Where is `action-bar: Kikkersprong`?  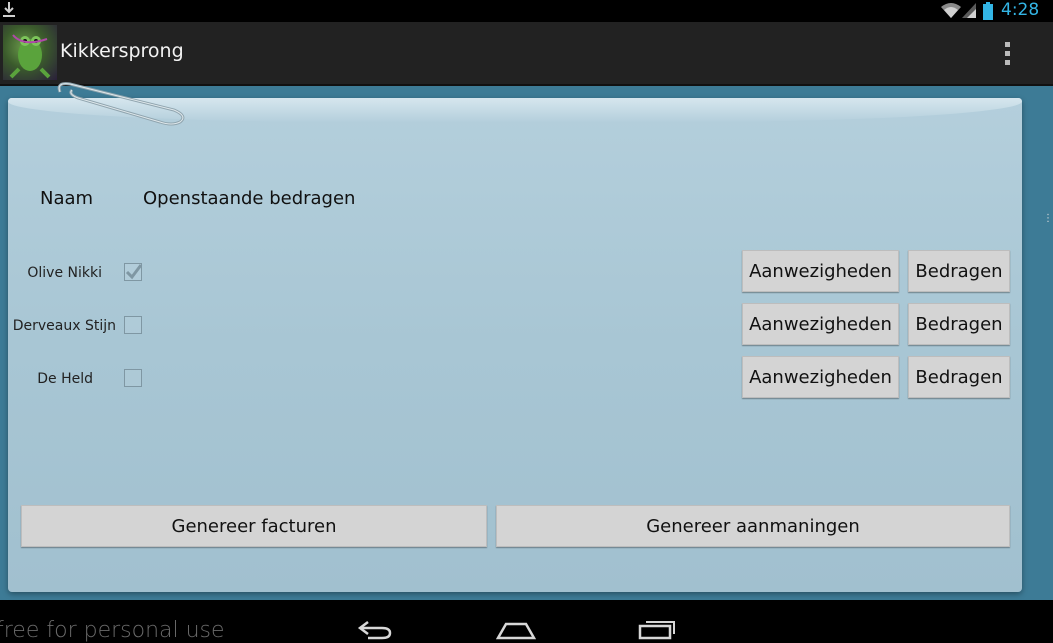
action-bar: Kikkersprong is located at coordinates (526, 54).